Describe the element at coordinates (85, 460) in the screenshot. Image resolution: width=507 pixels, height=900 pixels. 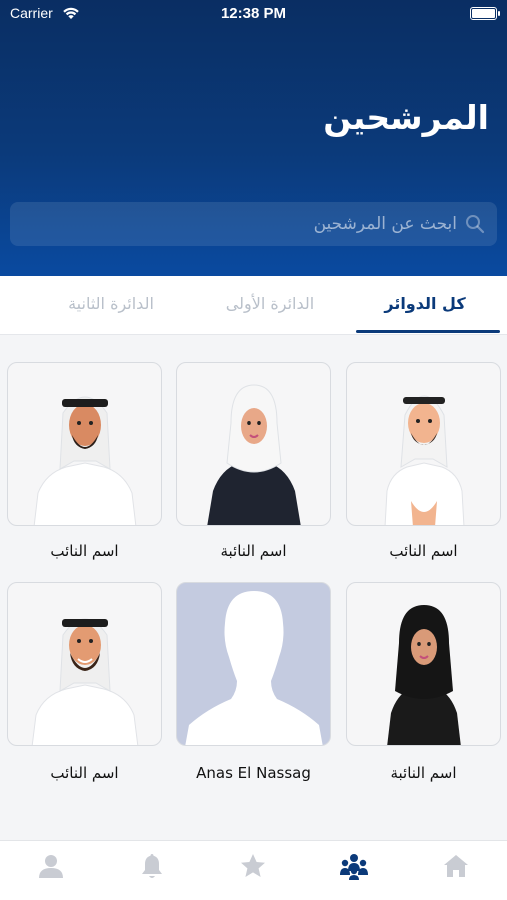
I see `man-ghutra-red-icon` at that location.